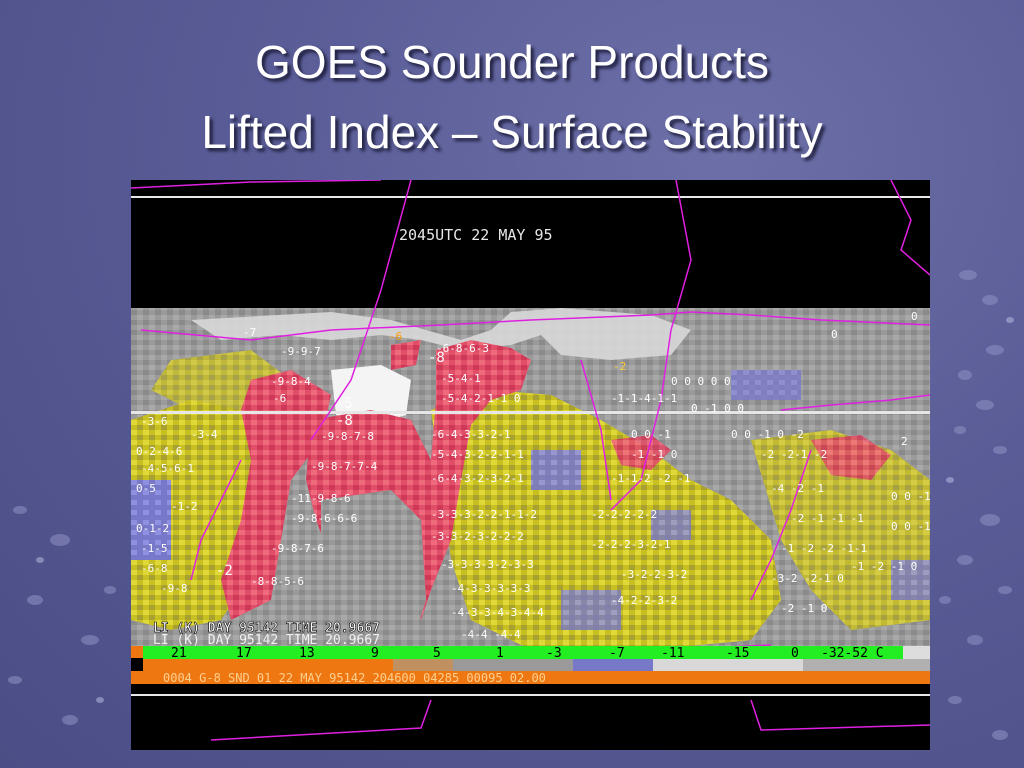  Describe the element at coordinates (461, 378) in the screenshot. I see `svg-text: -5-4-1` at that location.